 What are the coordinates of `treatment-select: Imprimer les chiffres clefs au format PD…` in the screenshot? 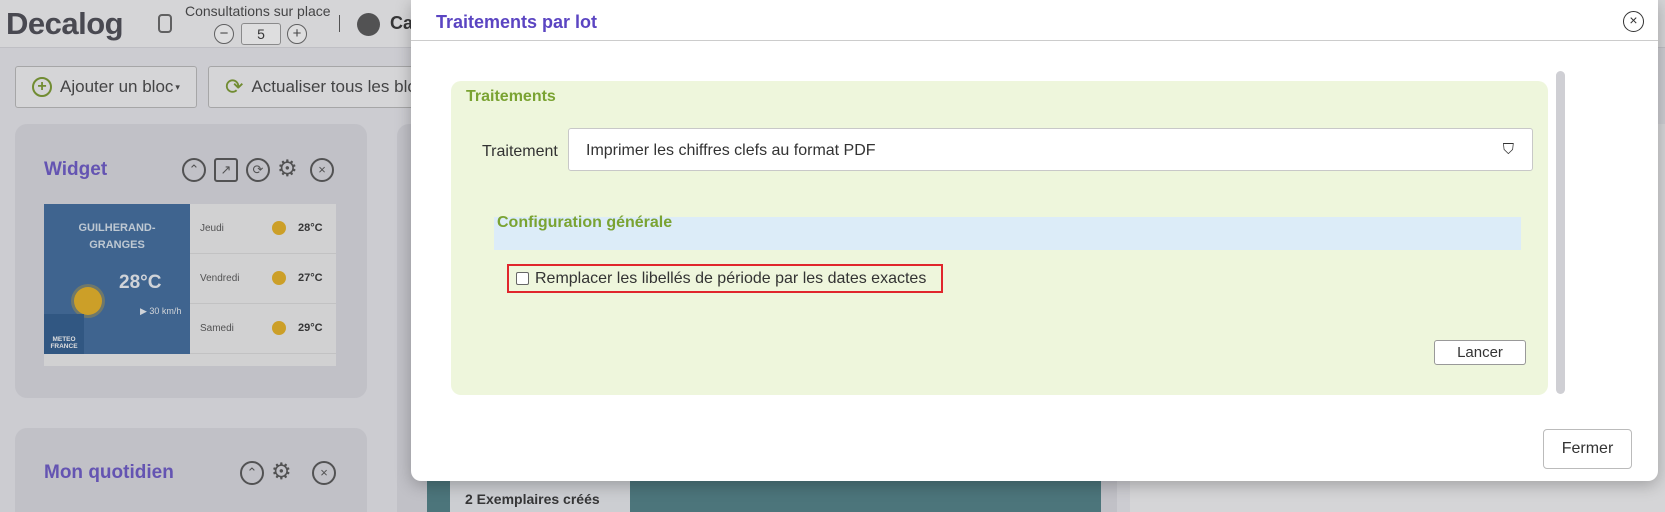 It's located at (1050, 149).